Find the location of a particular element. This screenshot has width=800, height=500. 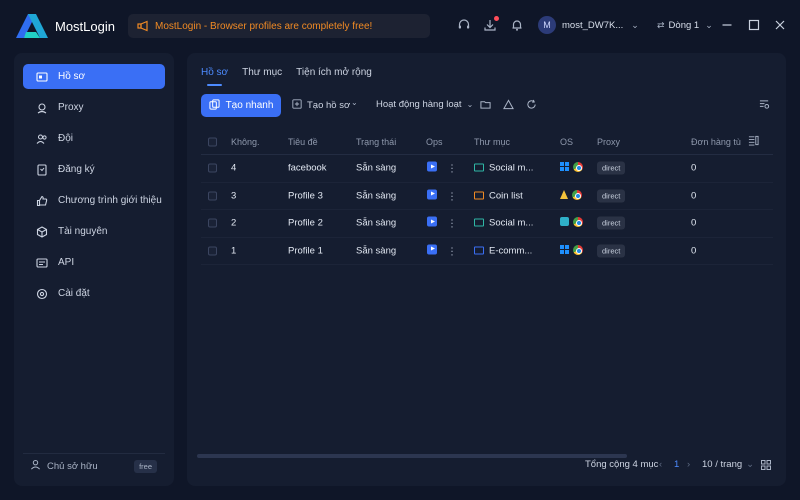

quick-create-button: Tạo nhanh is located at coordinates (241, 105).